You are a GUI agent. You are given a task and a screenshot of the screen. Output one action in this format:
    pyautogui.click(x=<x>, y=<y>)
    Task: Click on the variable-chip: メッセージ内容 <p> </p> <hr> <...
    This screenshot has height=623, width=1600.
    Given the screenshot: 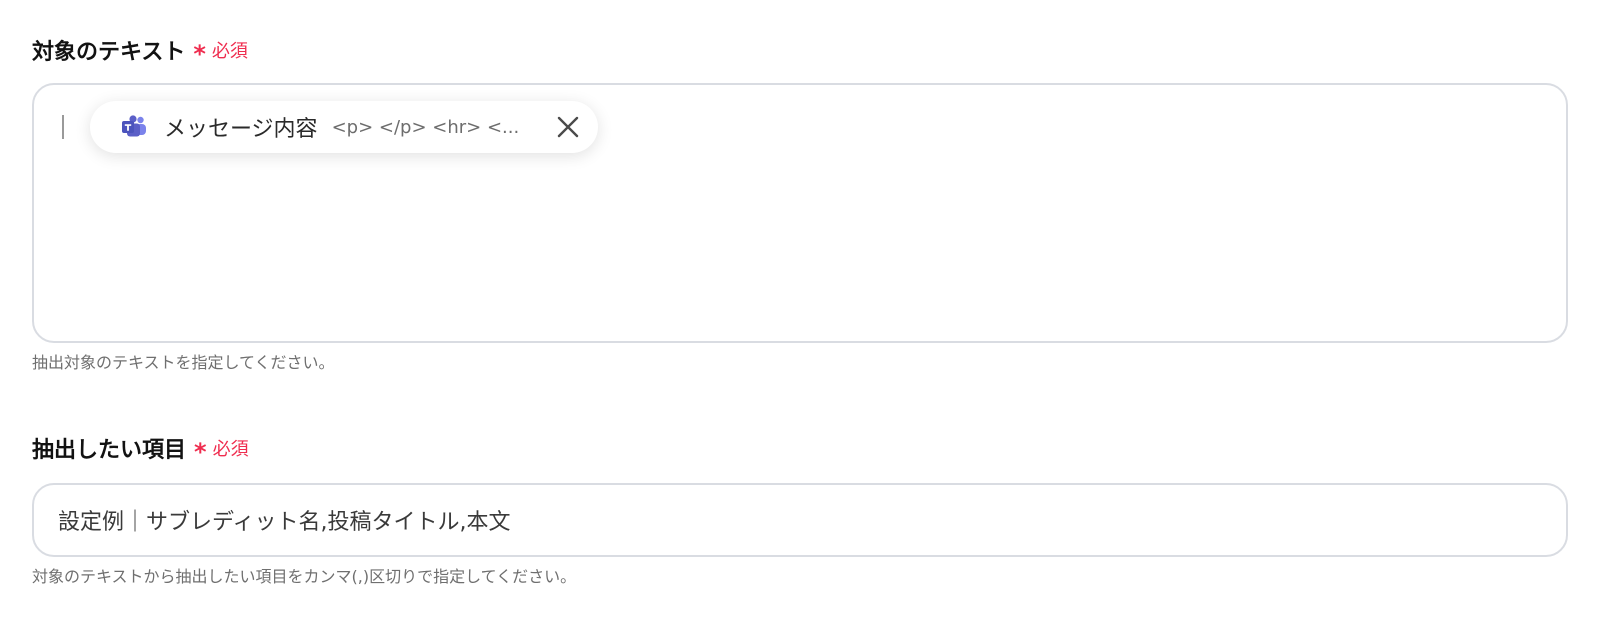 What is the action you would take?
    pyautogui.click(x=344, y=127)
    